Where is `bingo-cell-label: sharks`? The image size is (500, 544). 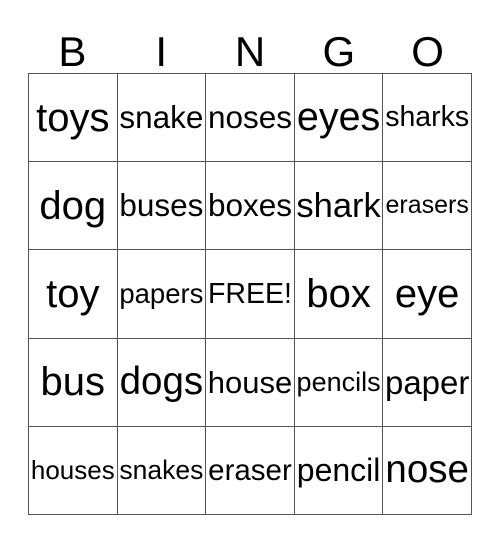 bingo-cell-label: sharks is located at coordinates (427, 117).